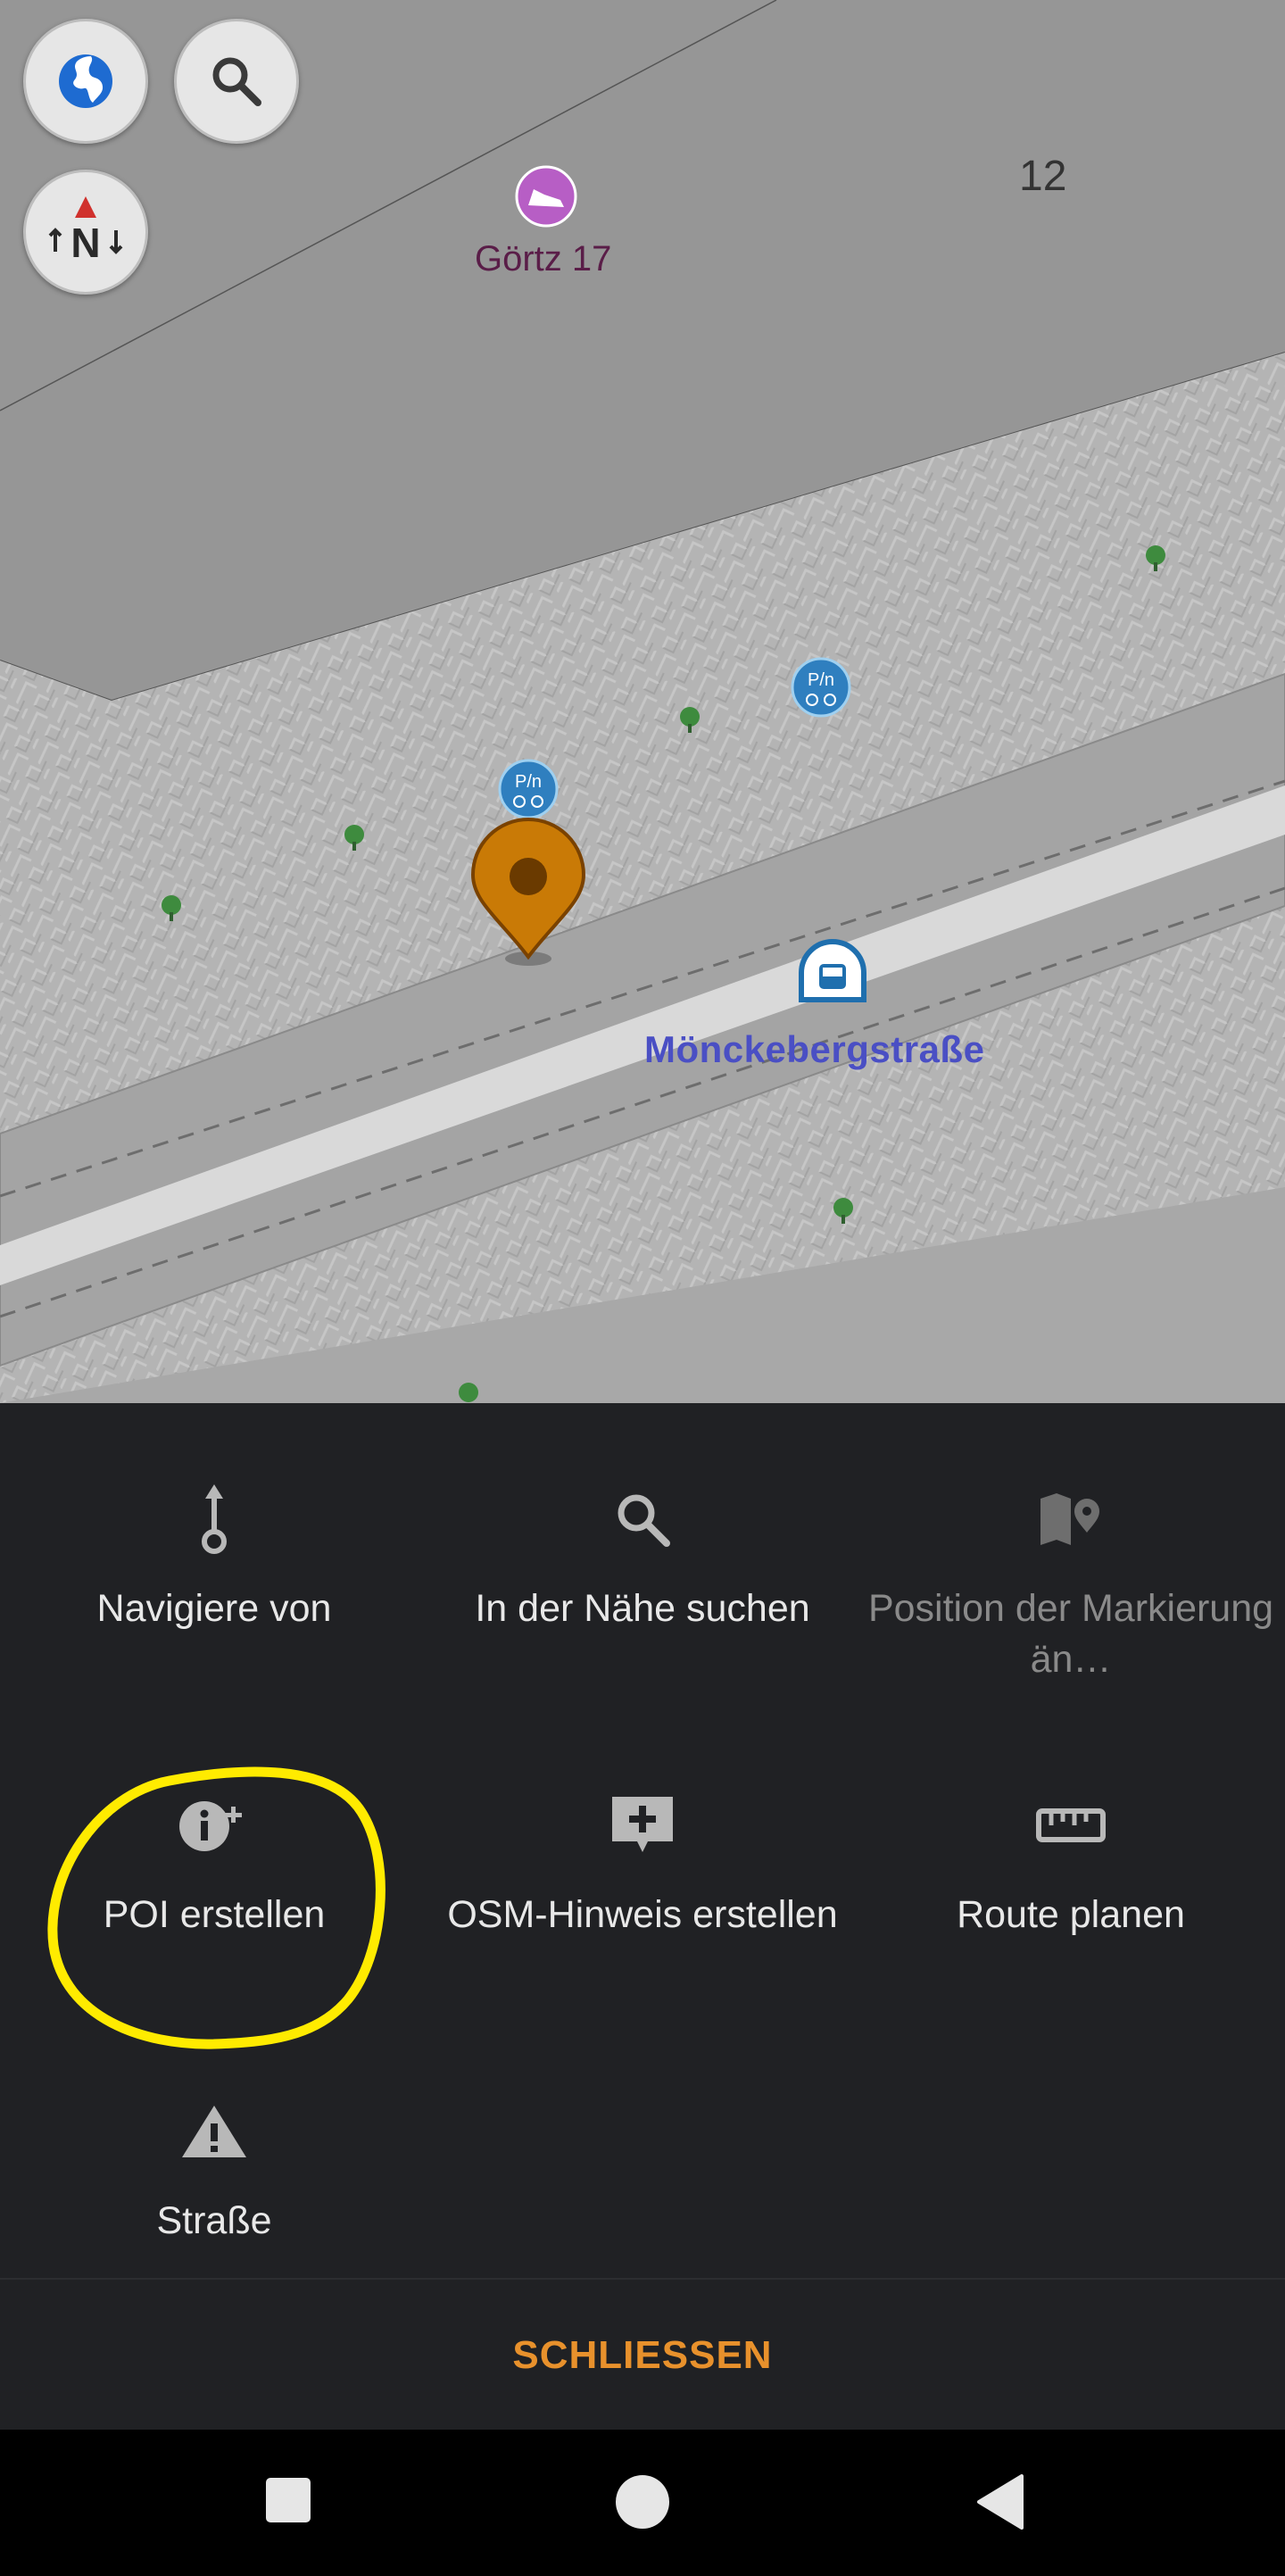 The image size is (1285, 2576). I want to click on info-plus-icon, so click(211, 1826).